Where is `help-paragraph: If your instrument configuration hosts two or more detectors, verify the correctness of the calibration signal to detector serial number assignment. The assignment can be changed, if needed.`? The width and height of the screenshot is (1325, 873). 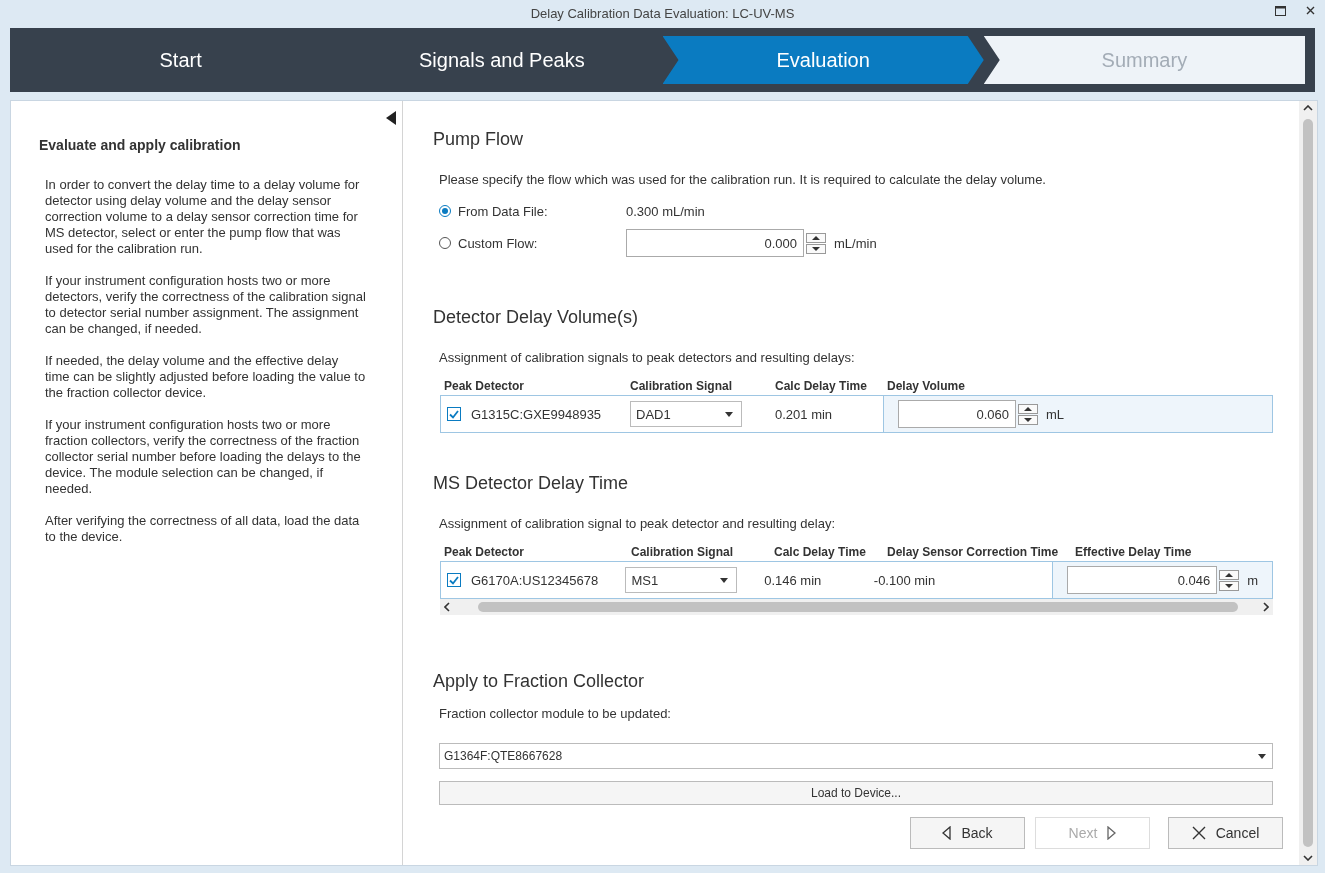
help-paragraph: If your instrument configuration hosts two or more detectors, verify the correctness of the calibration signal to detector serial number assignment. The assignment can be changed, if needed. is located at coordinates (205, 305).